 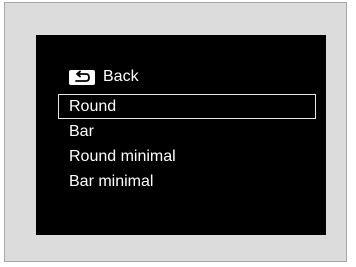 What do you see at coordinates (187, 181) in the screenshot?
I see `menu-item-bar-minimal: Bar minimal` at bounding box center [187, 181].